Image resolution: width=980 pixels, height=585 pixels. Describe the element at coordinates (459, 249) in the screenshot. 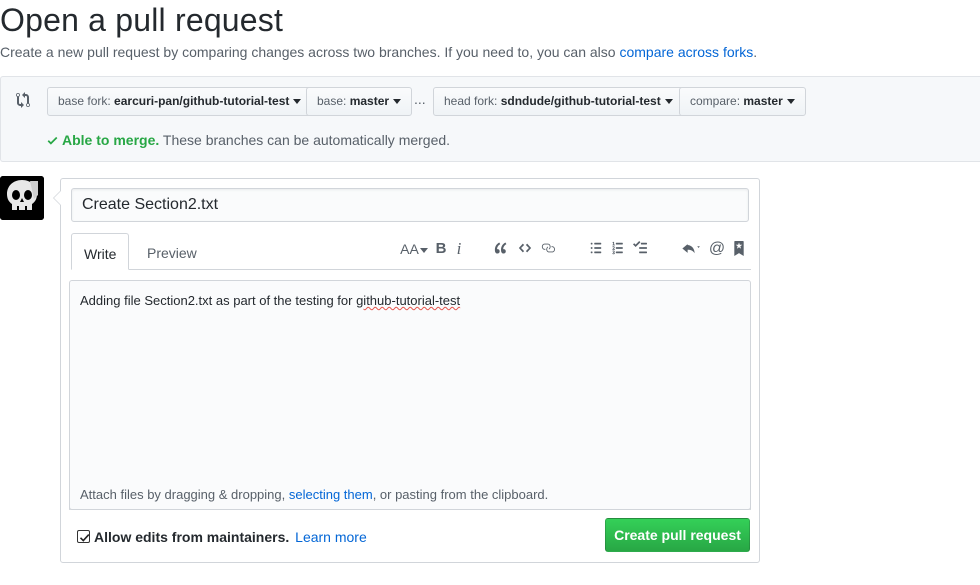

I see `italic-icon: i` at that location.